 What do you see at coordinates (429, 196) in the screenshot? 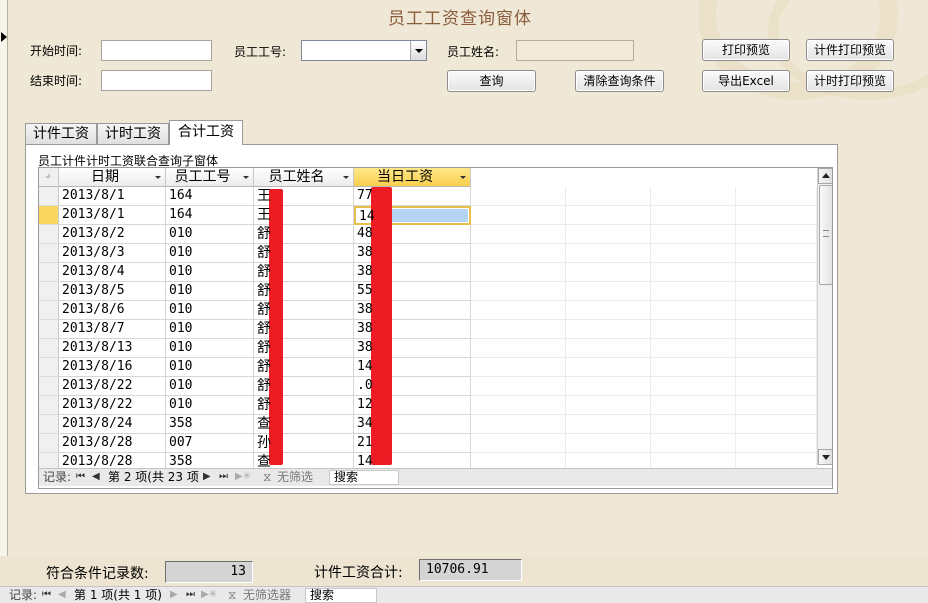
I see `table-row: 2013/8/1 164 王 77` at bounding box center [429, 196].